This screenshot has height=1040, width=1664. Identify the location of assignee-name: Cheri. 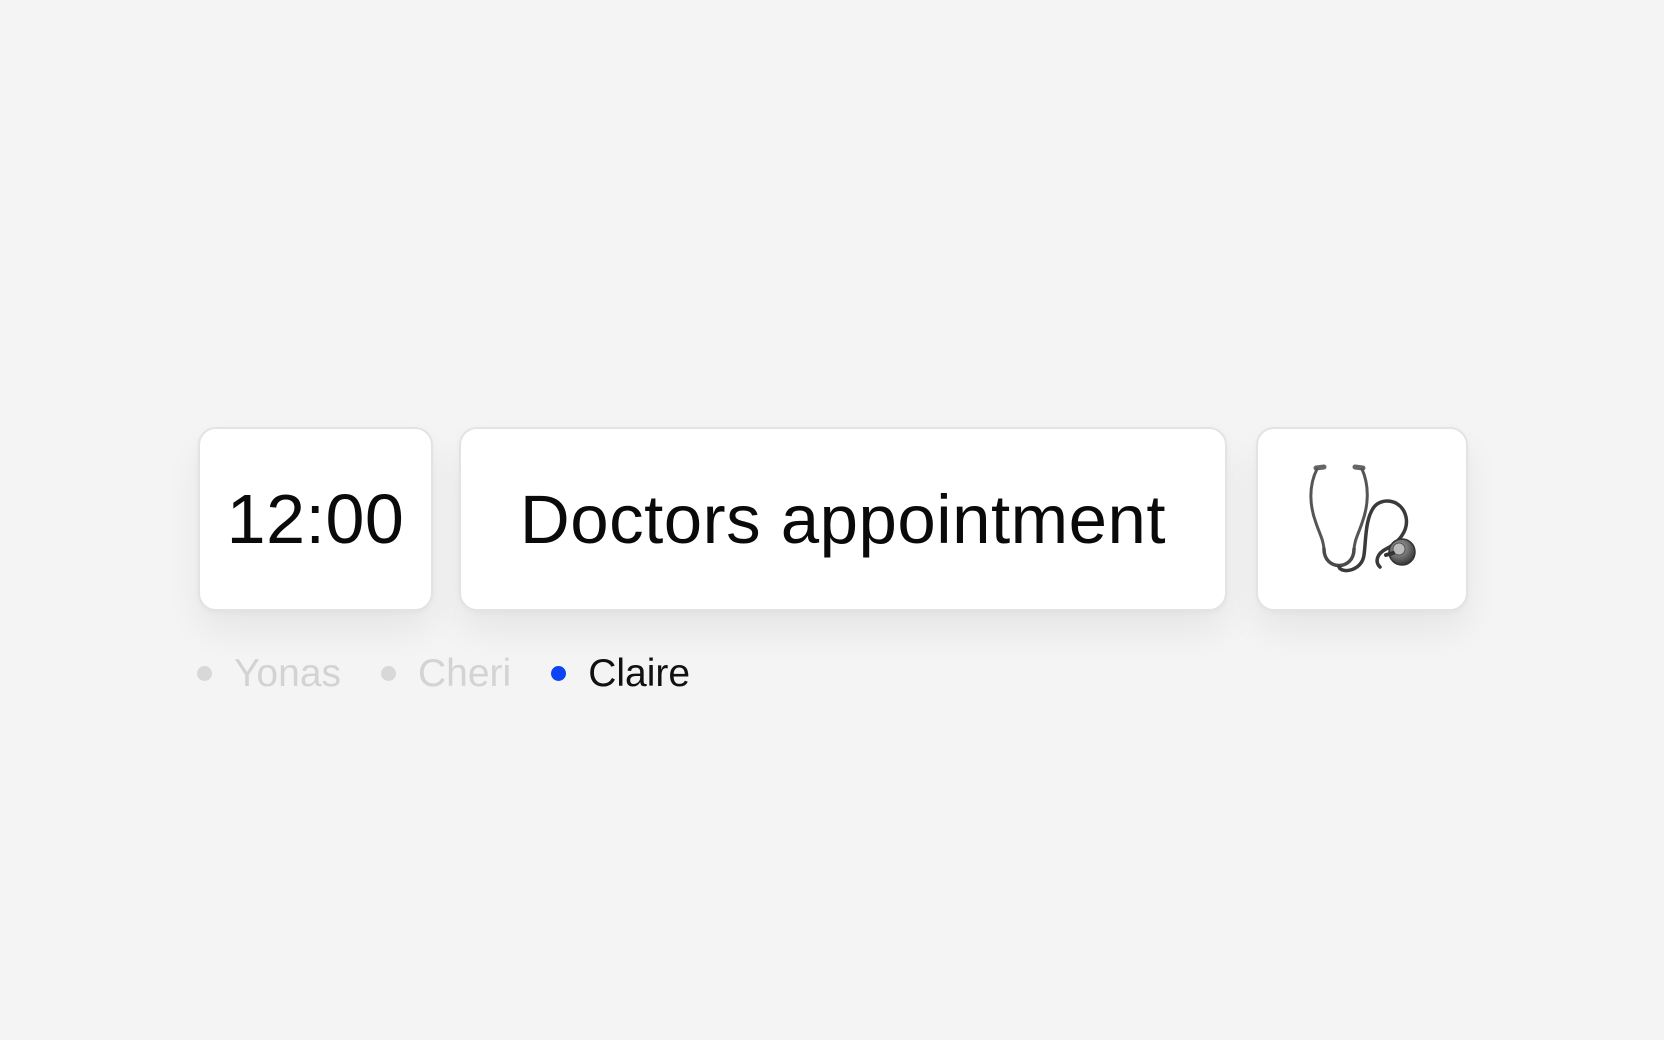
(464, 673).